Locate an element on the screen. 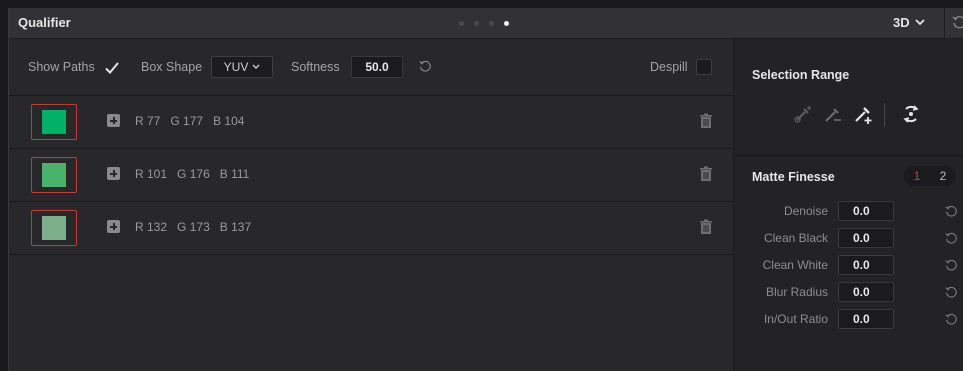 The height and width of the screenshot is (371, 963). matte-finesse-tabs: 1 2 is located at coordinates (930, 176).